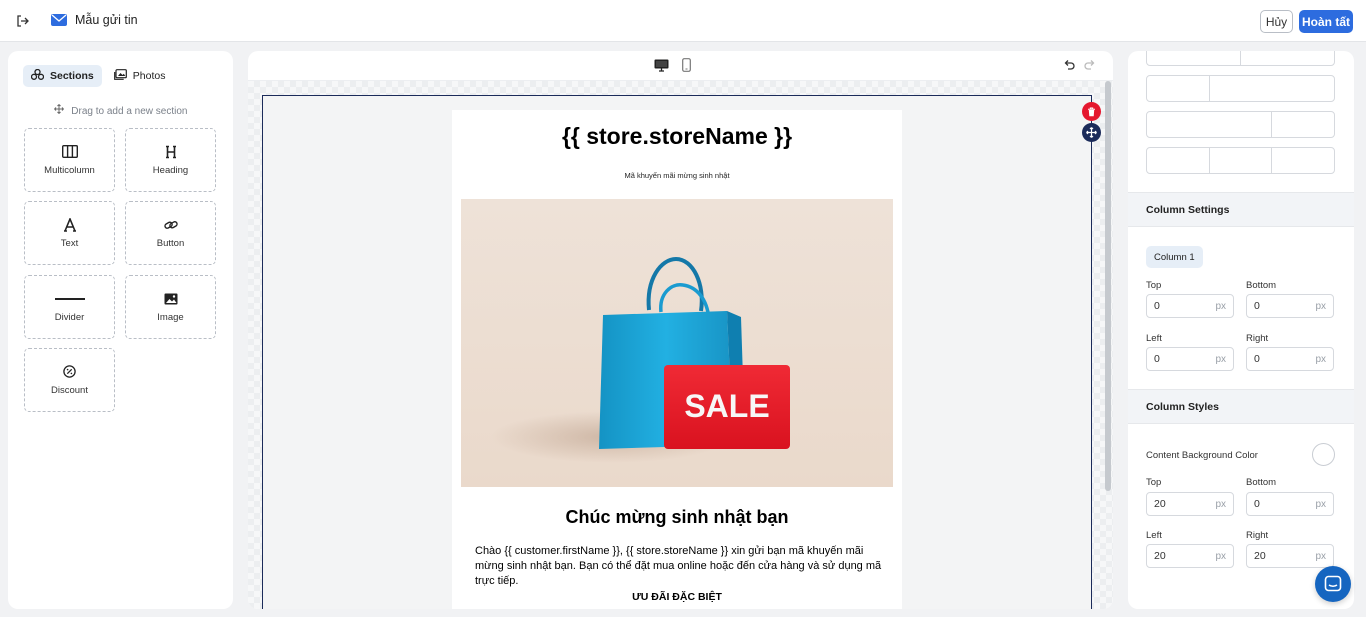 The width and height of the screenshot is (1366, 617). What do you see at coordinates (1257, 338) in the screenshot?
I see `padding-right-label: Right` at bounding box center [1257, 338].